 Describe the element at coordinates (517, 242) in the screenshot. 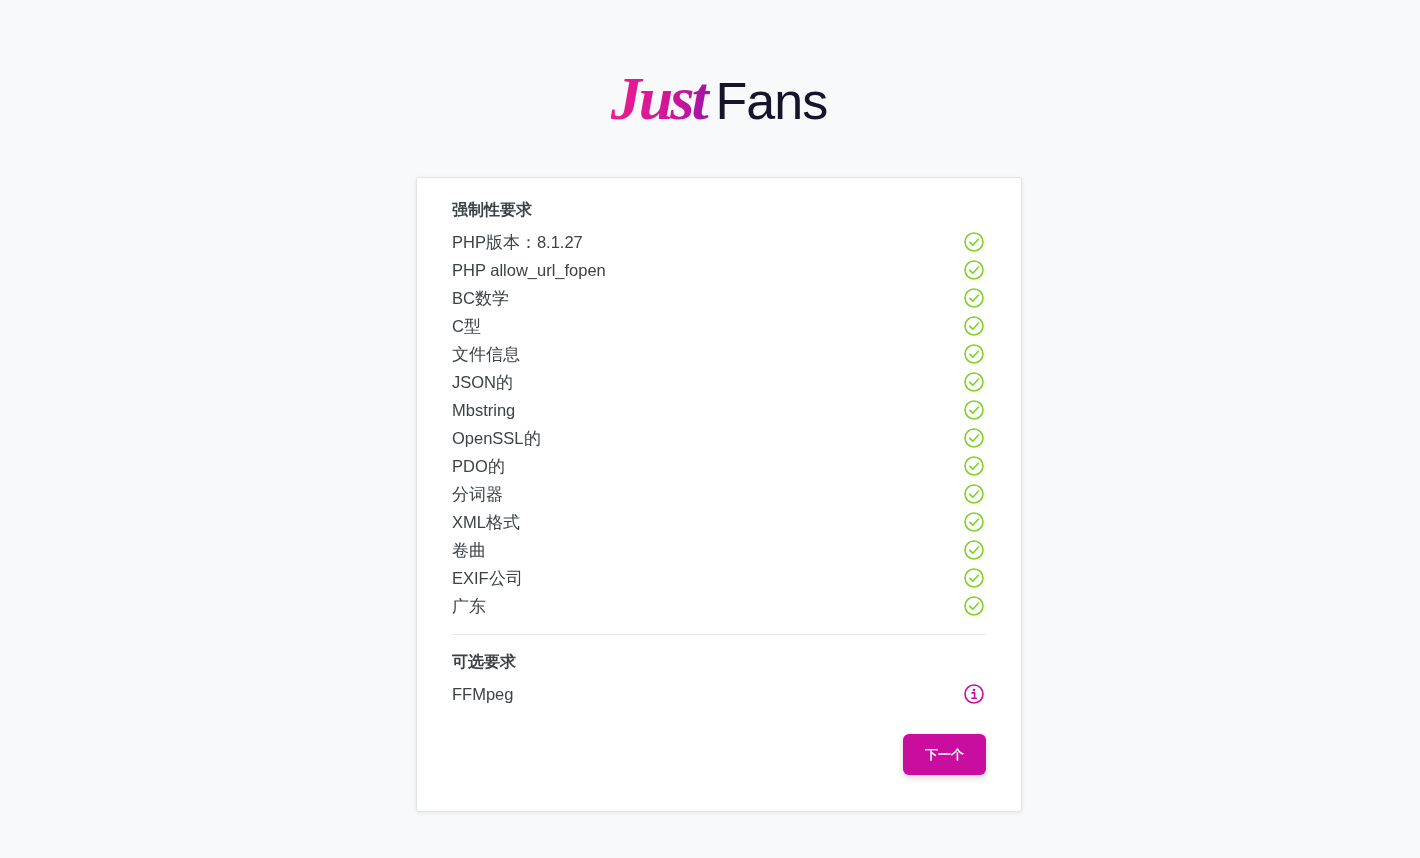

I see `requirement-name: PHP版本：8.1.27` at that location.